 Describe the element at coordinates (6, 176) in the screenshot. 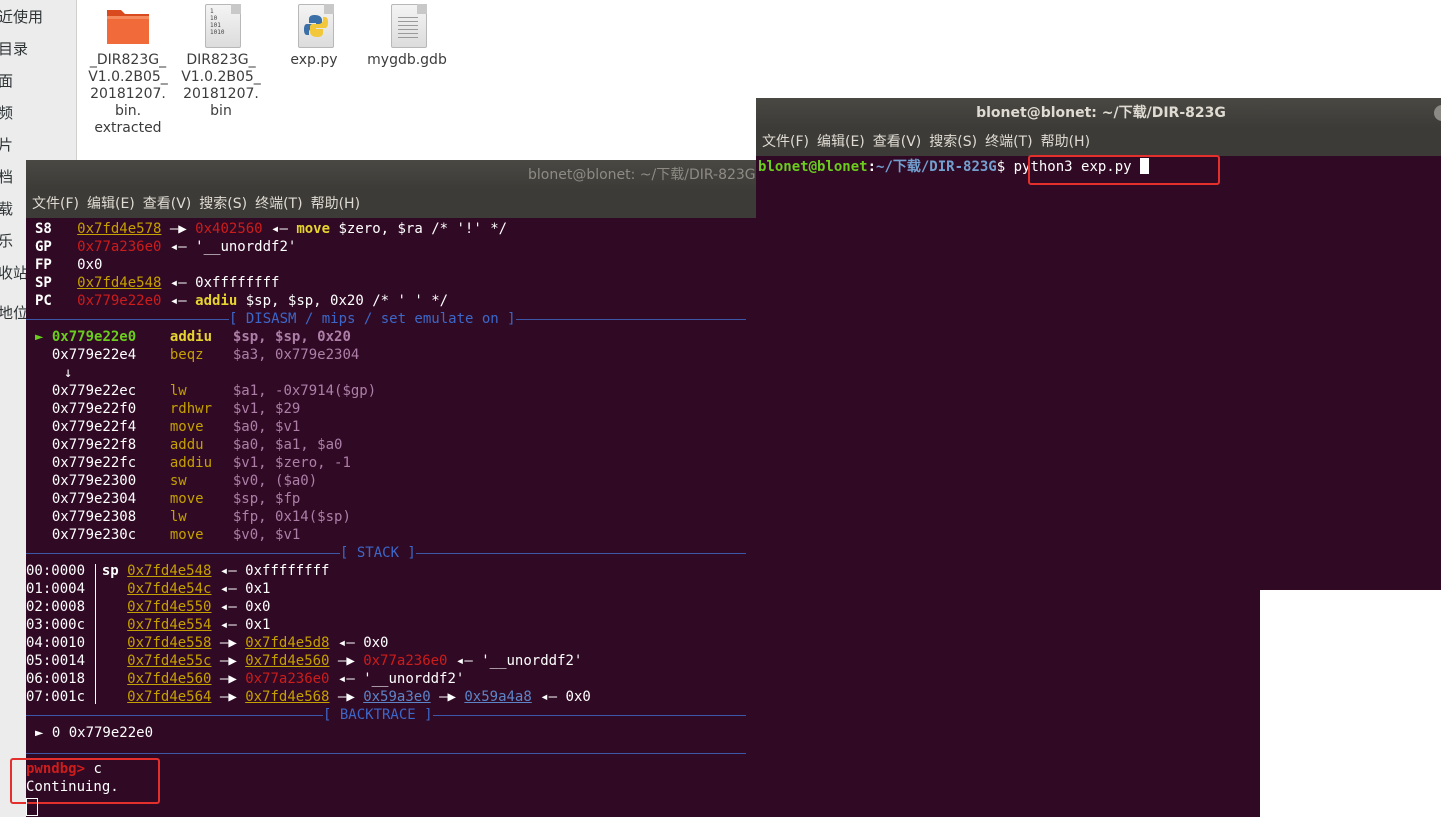

I see `sidebar-item: 档` at that location.